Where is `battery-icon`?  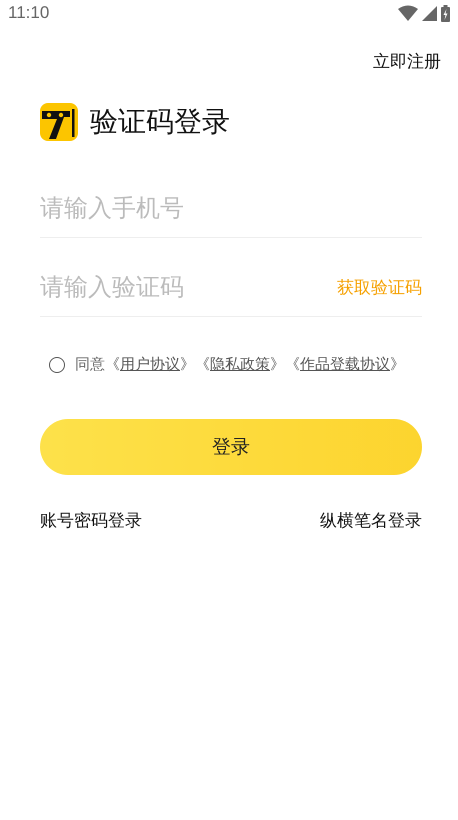
battery-icon is located at coordinates (445, 13).